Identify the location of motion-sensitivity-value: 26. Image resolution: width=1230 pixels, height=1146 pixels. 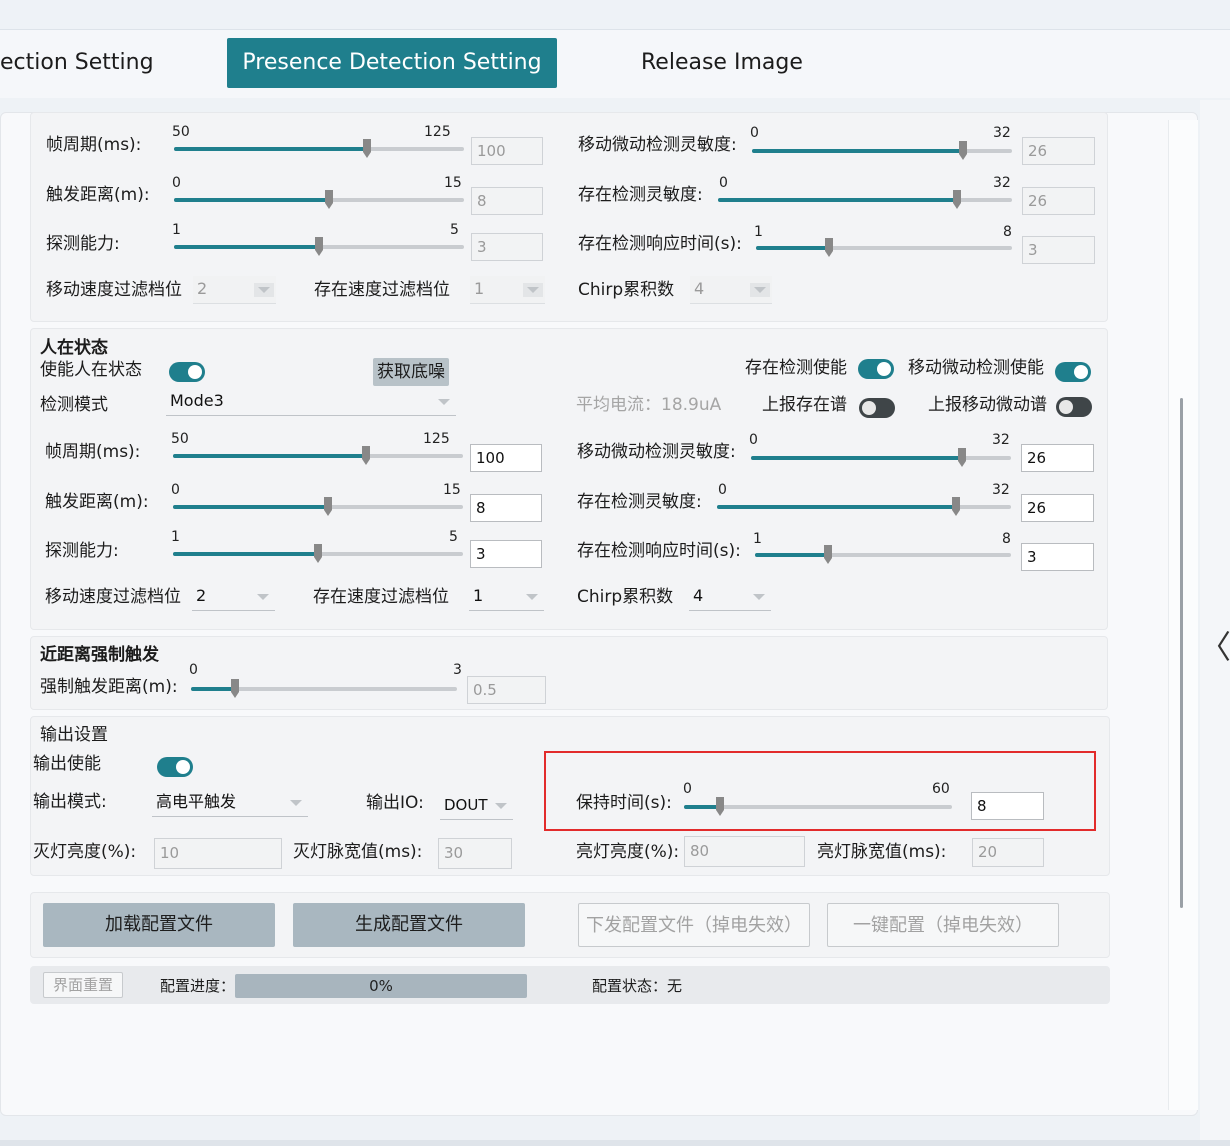
(1058, 151).